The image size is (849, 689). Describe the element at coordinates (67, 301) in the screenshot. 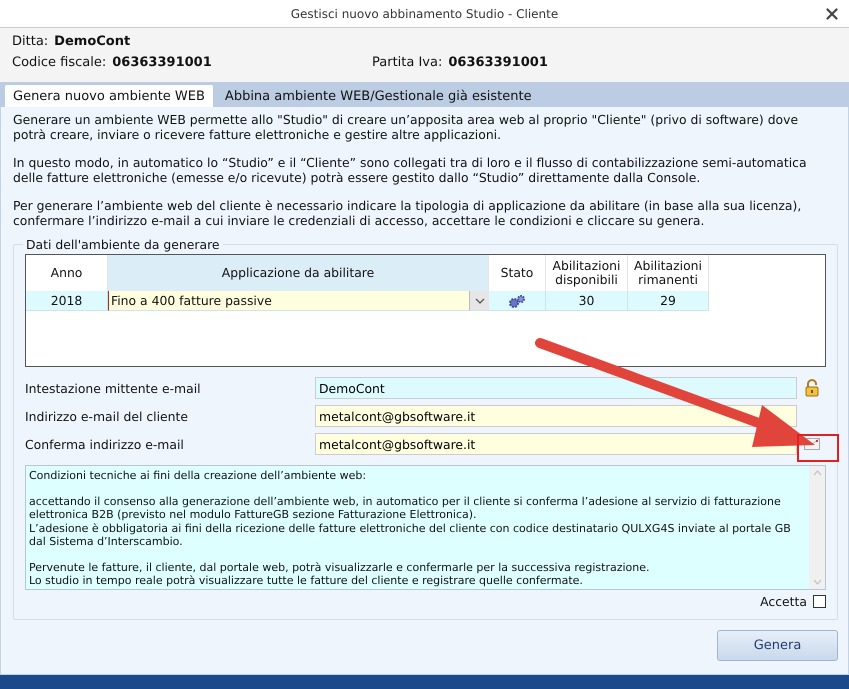

I see `year-cell: 2018` at that location.